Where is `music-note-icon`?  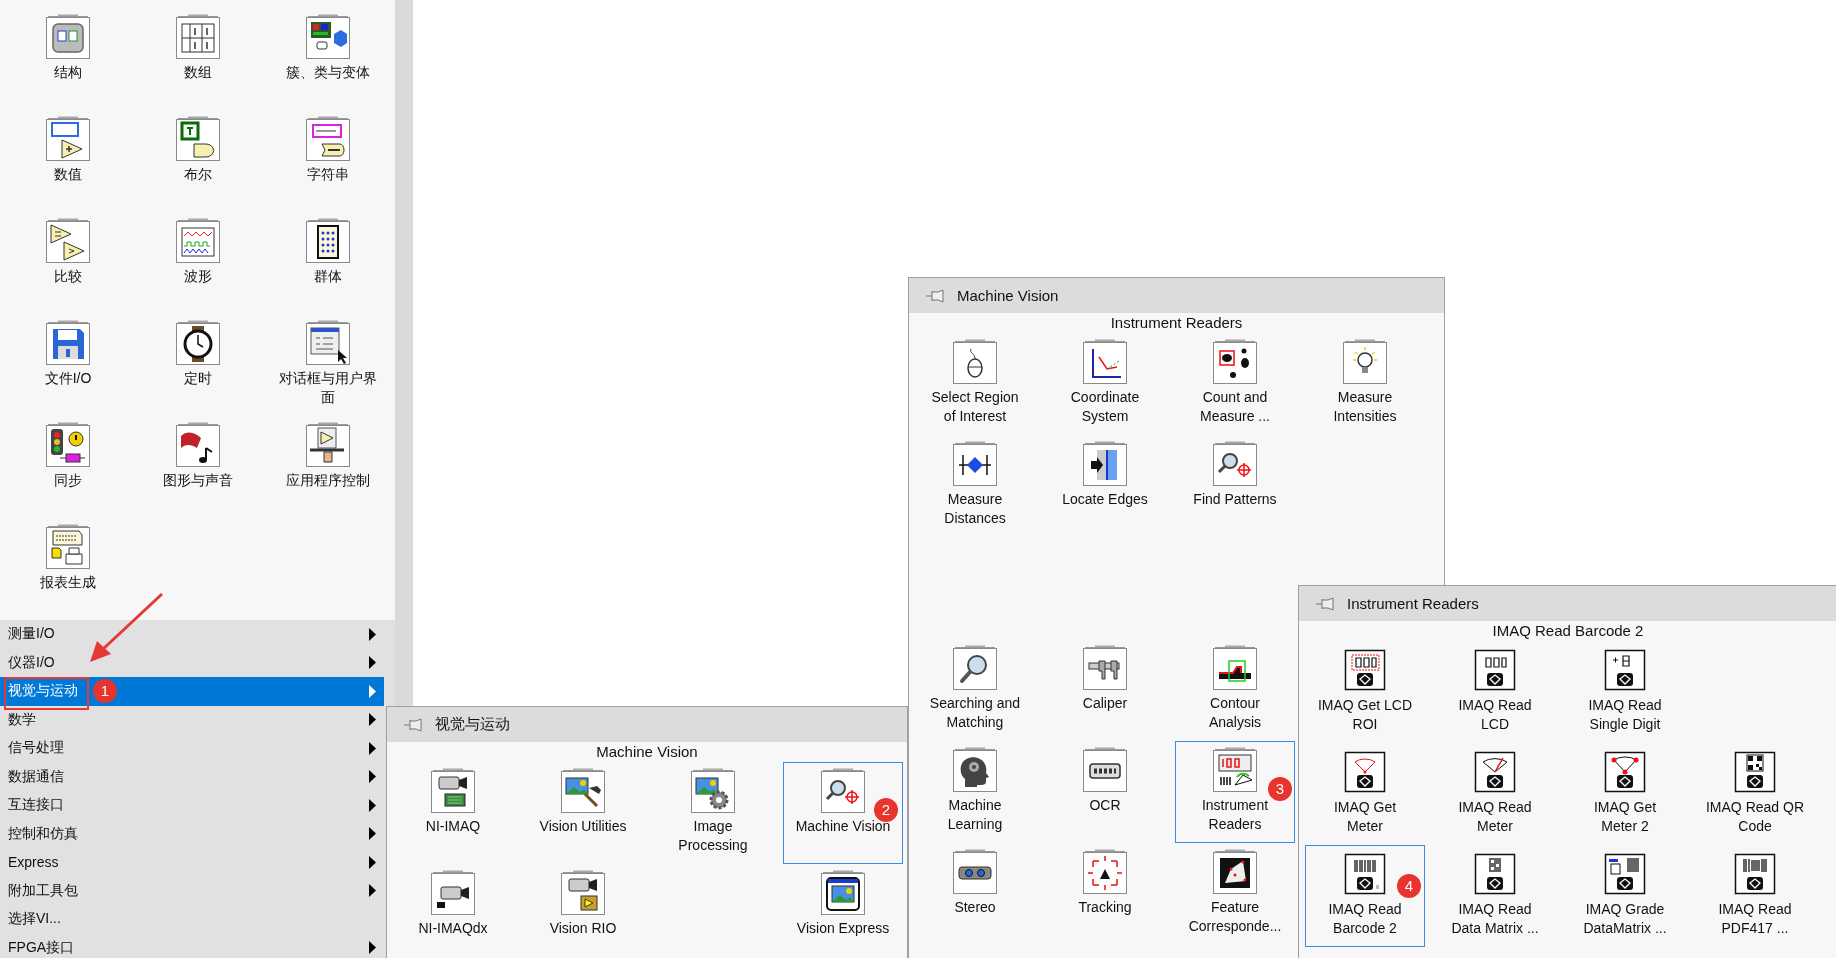
music-note-icon is located at coordinates (198, 445).